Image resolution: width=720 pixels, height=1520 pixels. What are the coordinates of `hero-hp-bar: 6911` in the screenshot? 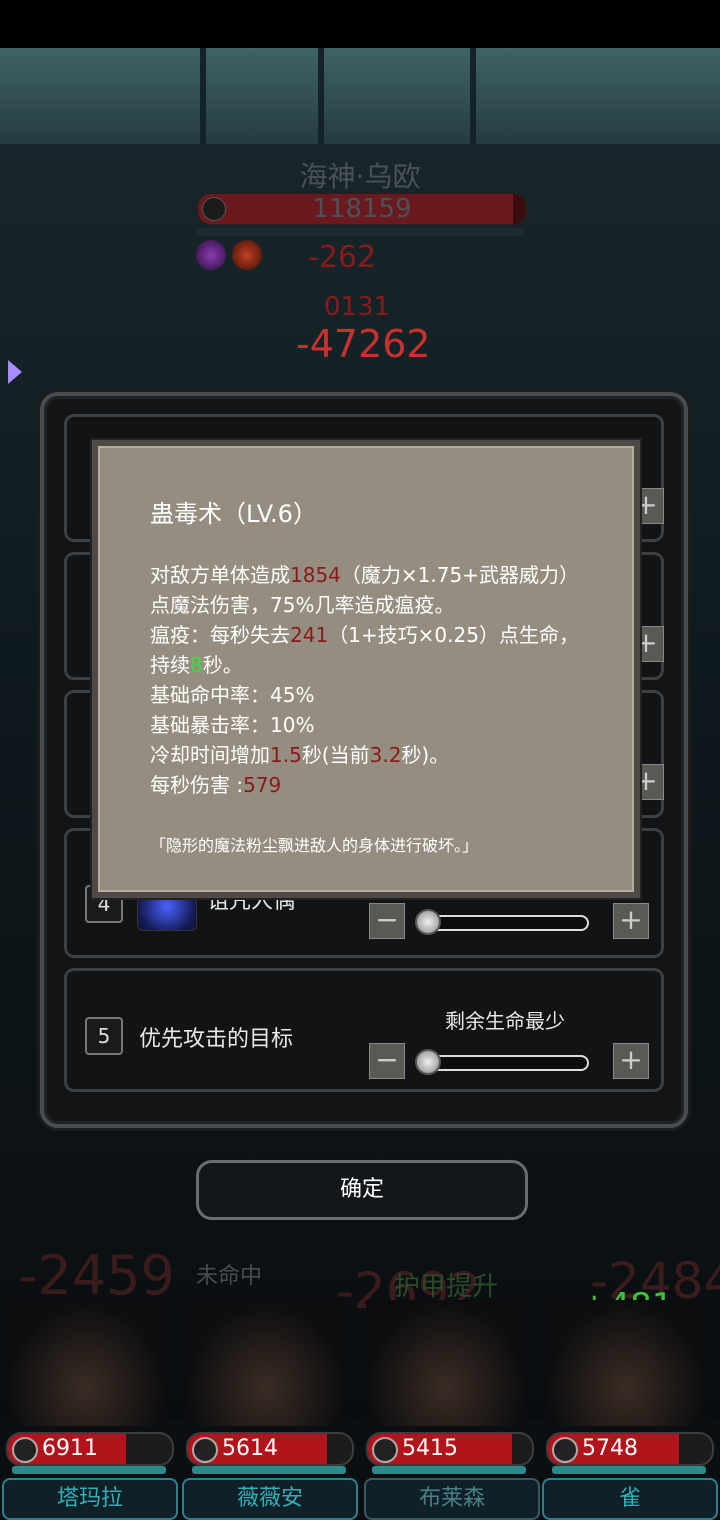 It's located at (90, 1449).